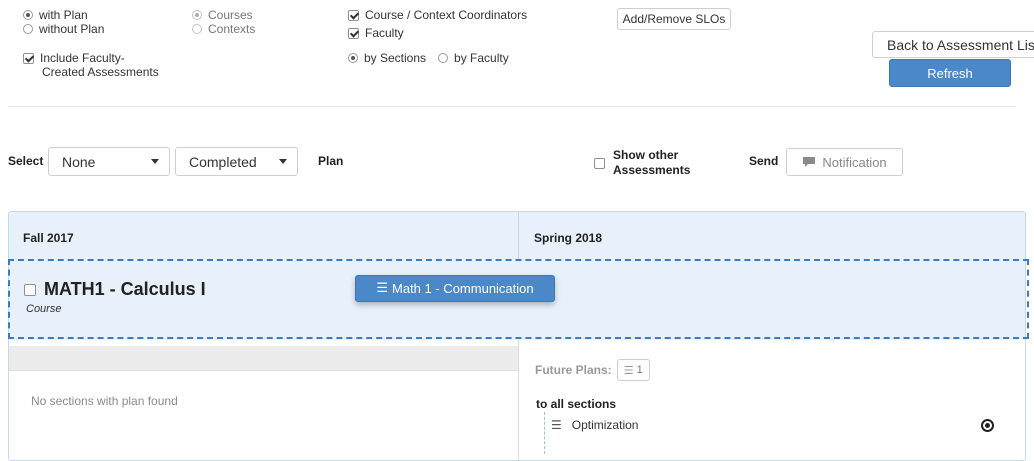  I want to click on faculty-label: Faculty, so click(384, 33).